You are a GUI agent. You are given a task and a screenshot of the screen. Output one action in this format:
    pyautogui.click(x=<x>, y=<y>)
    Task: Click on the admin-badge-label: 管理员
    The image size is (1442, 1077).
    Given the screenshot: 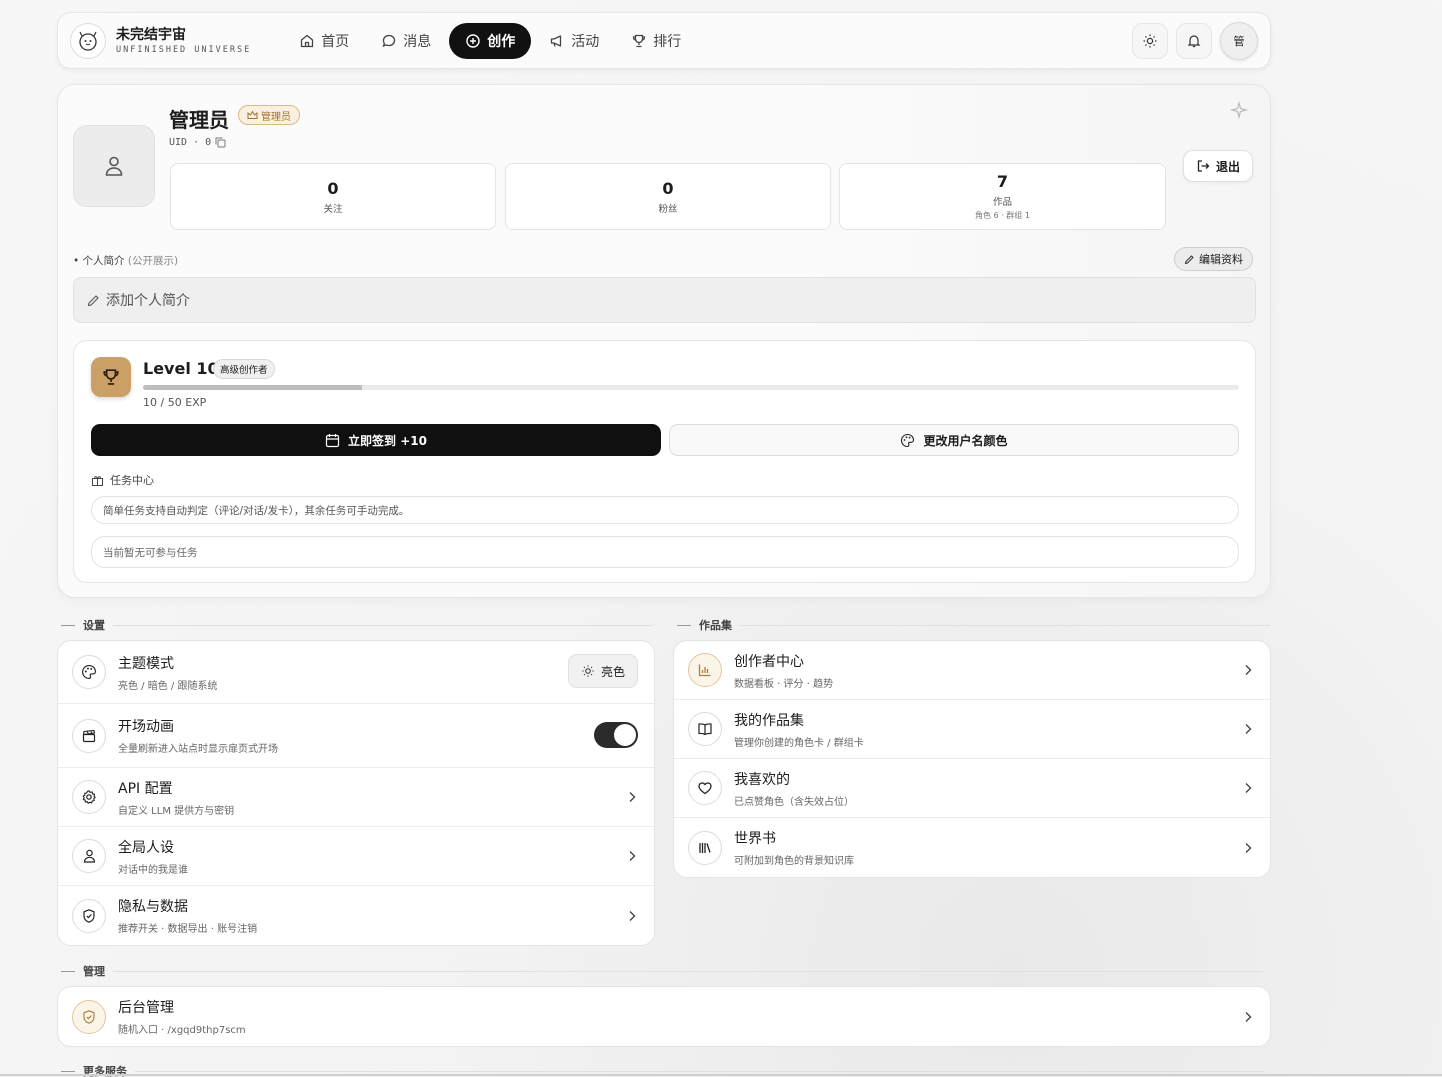 What is the action you would take?
    pyautogui.click(x=276, y=117)
    